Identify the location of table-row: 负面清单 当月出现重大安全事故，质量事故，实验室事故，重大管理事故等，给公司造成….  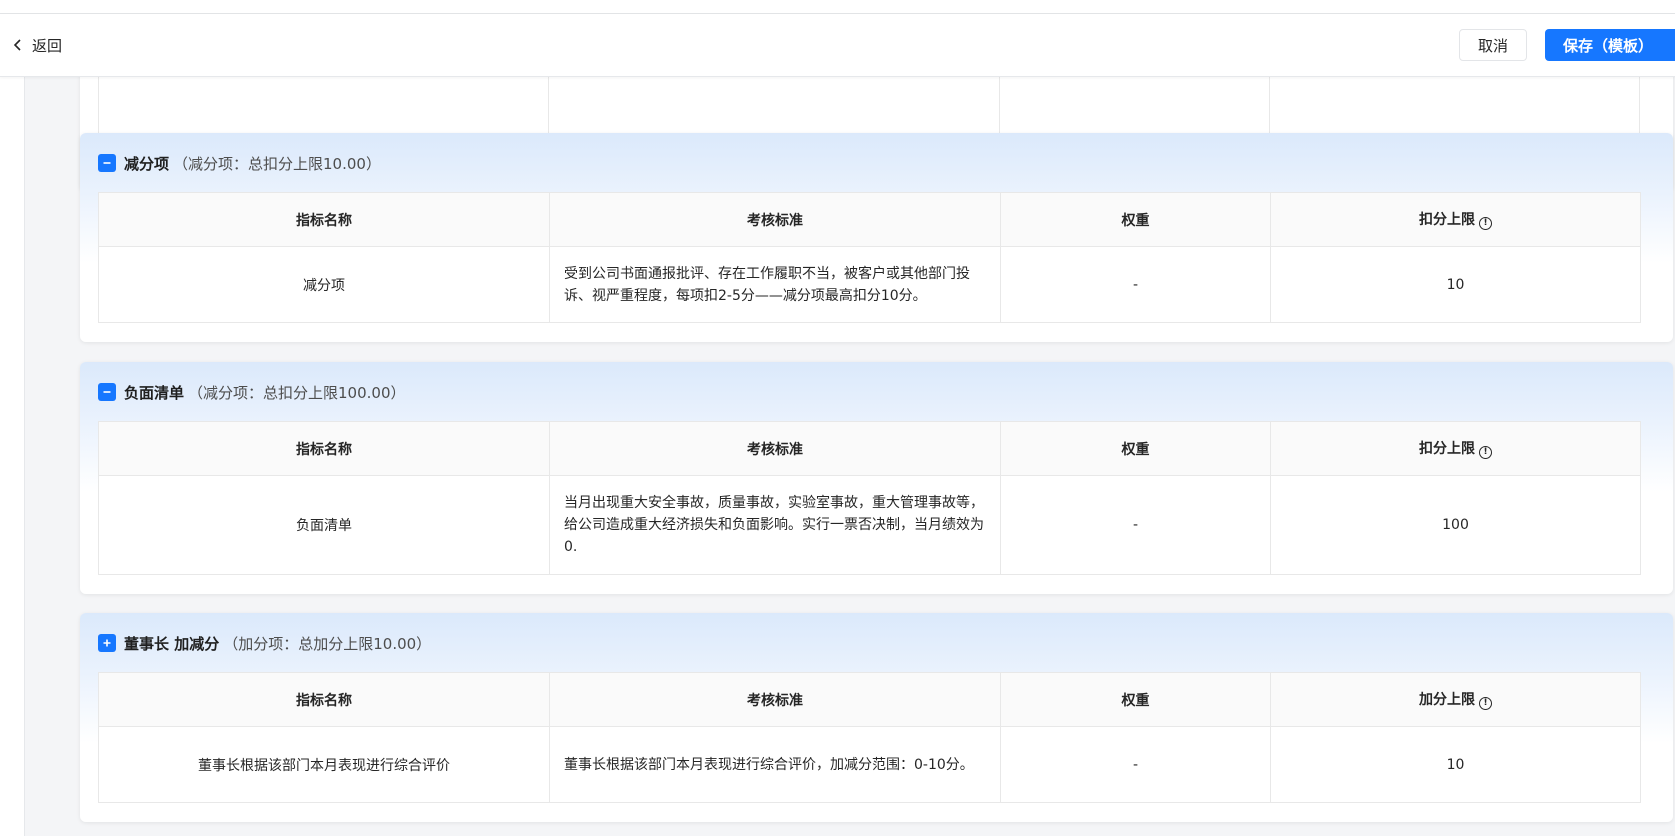
(869, 525).